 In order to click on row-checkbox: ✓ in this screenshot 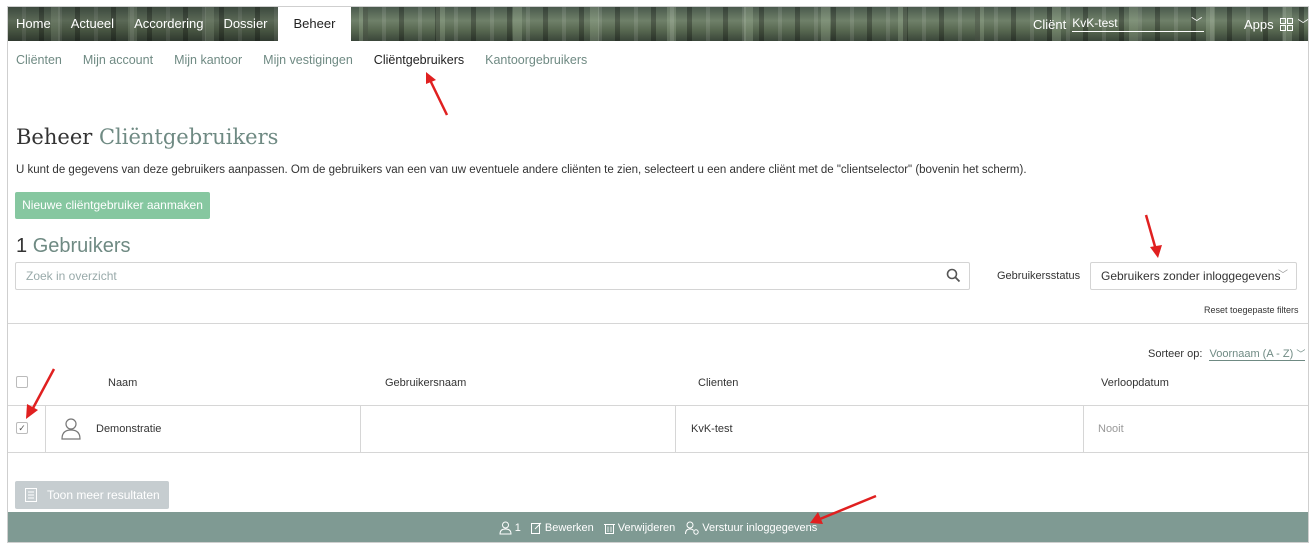, I will do `click(22, 428)`.